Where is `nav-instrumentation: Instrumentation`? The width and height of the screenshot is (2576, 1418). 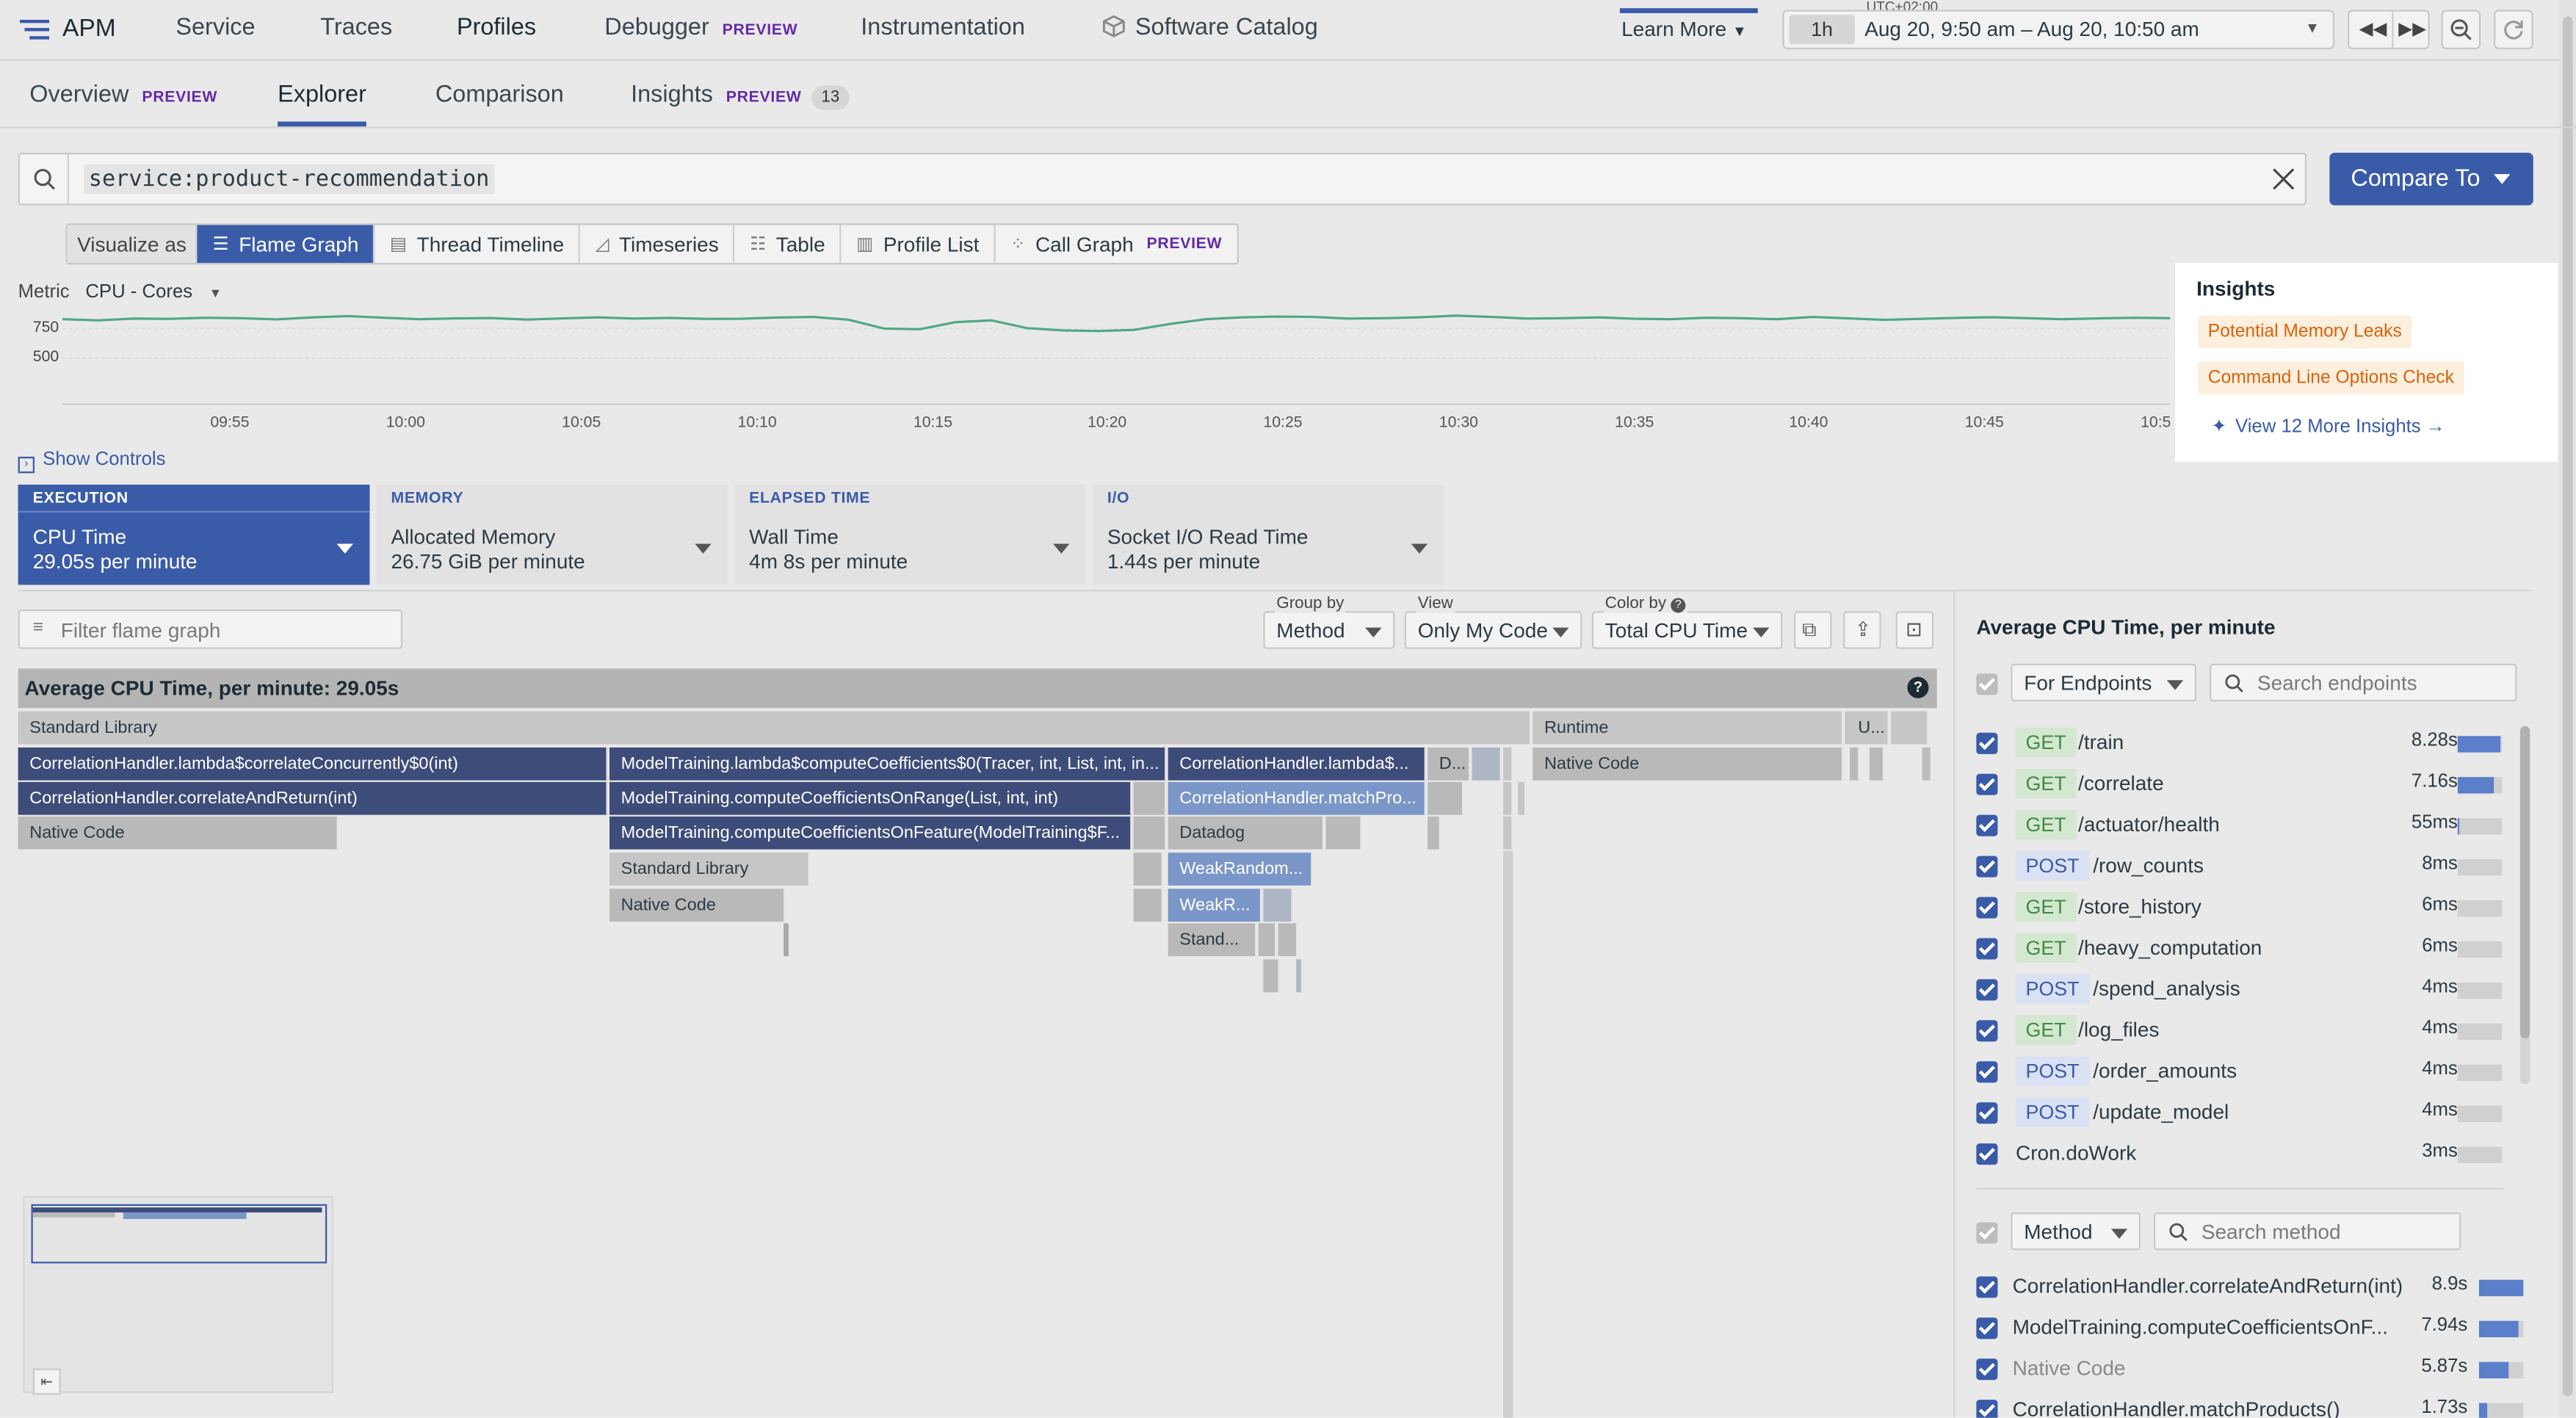
nav-instrumentation: Instrumentation is located at coordinates (943, 28).